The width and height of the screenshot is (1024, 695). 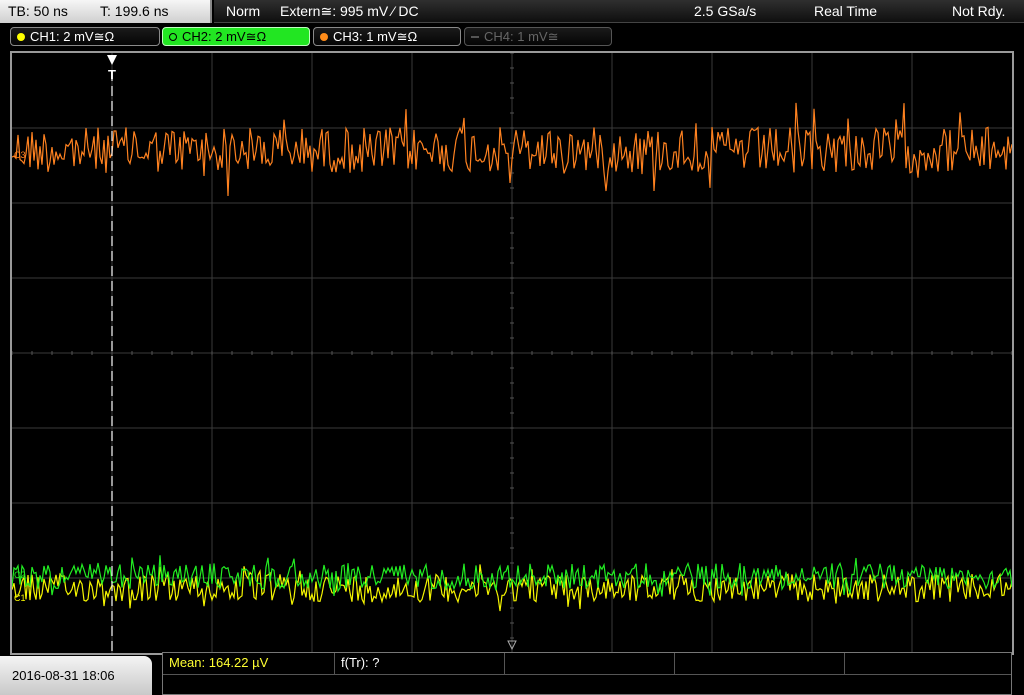 I want to click on trigger-position-marker-icon, so click(x=112, y=60).